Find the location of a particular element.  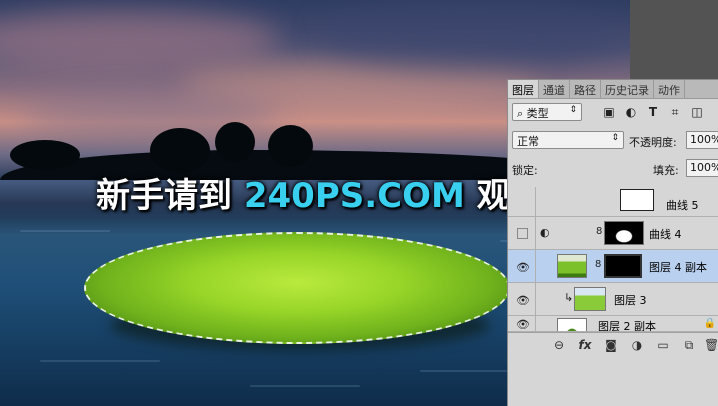

watermark-prefix: 新手请到 is located at coordinates (170, 196).